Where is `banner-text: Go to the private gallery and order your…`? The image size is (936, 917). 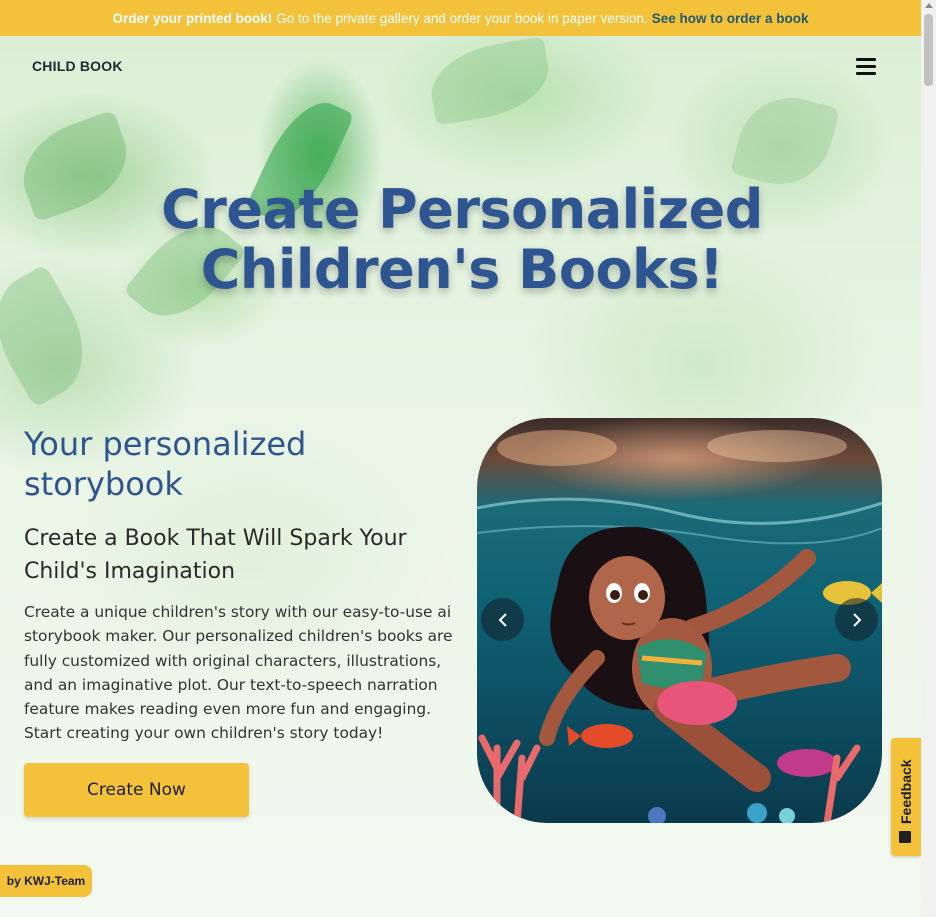
banner-text: Go to the private gallery and order your… is located at coordinates (462, 18).